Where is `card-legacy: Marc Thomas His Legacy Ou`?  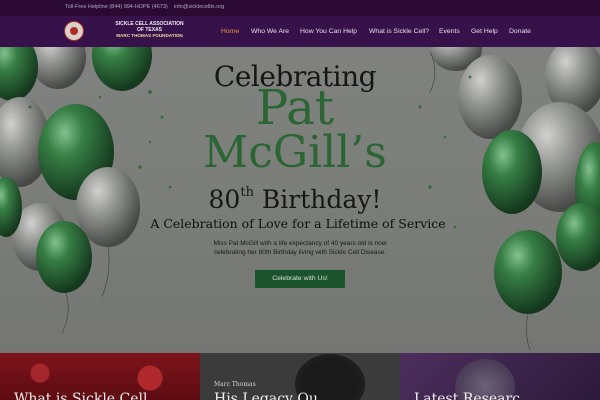
card-legacy: Marc Thomas His Legacy Ou is located at coordinates (300, 376).